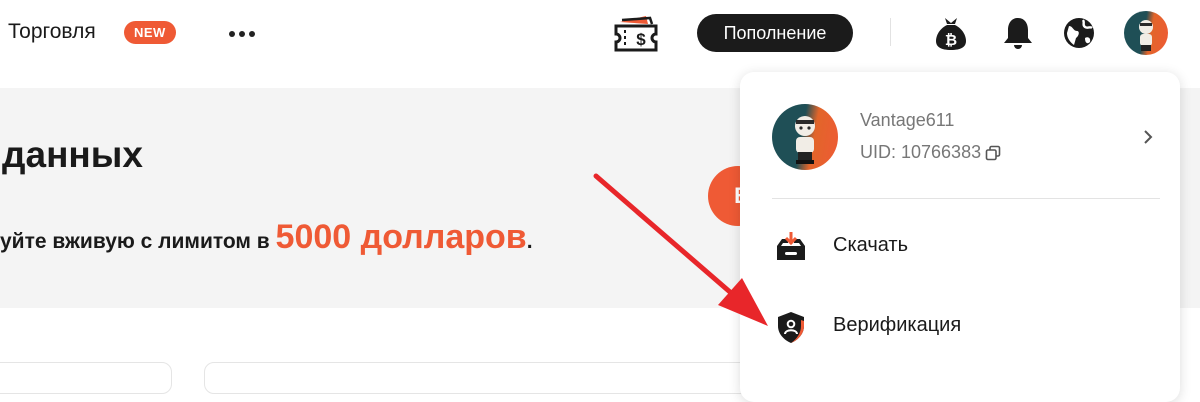 This screenshot has height=402, width=1200. What do you see at coordinates (1018, 33) in the screenshot?
I see `notifications-bell-icon` at bounding box center [1018, 33].